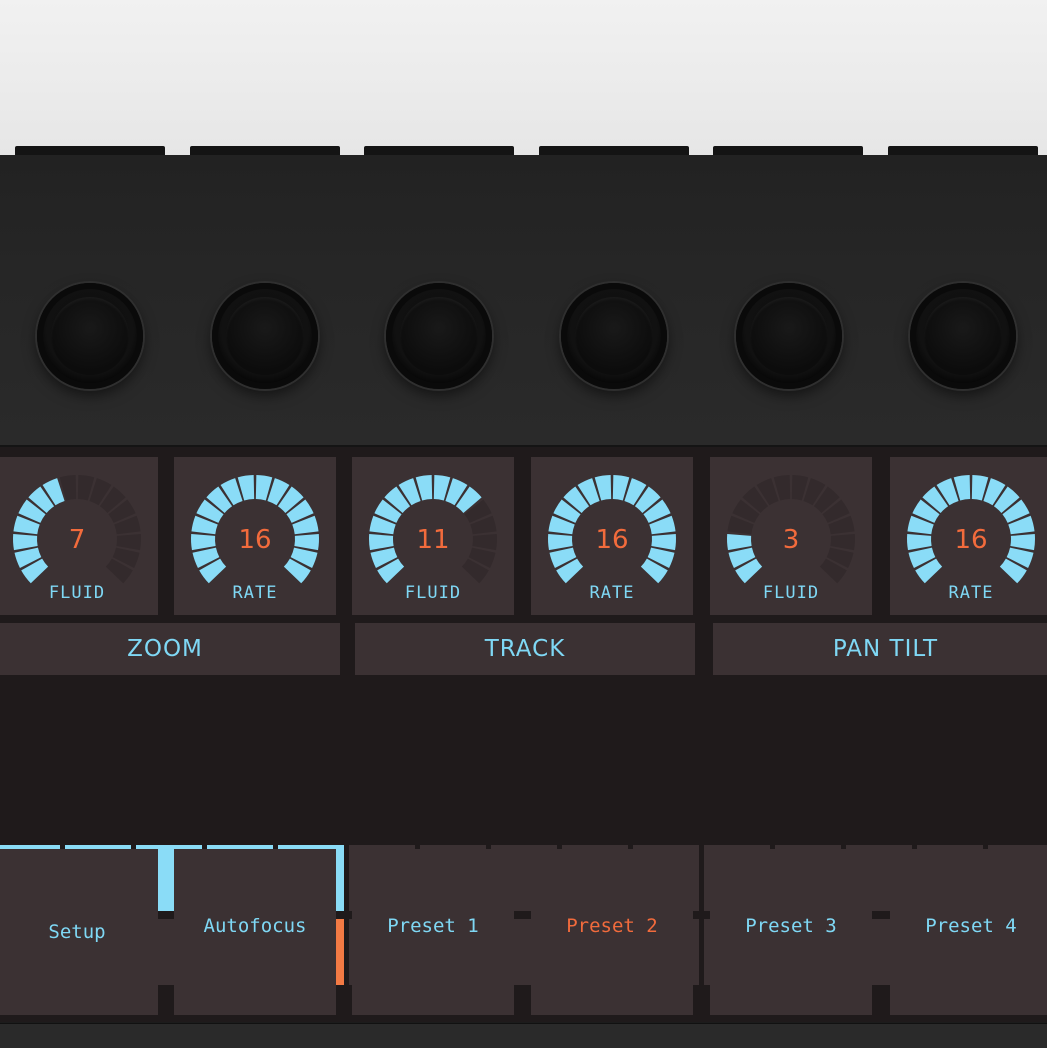 This screenshot has height=1048, width=1047. I want to click on dial-6: 16 RATE, so click(968, 536).